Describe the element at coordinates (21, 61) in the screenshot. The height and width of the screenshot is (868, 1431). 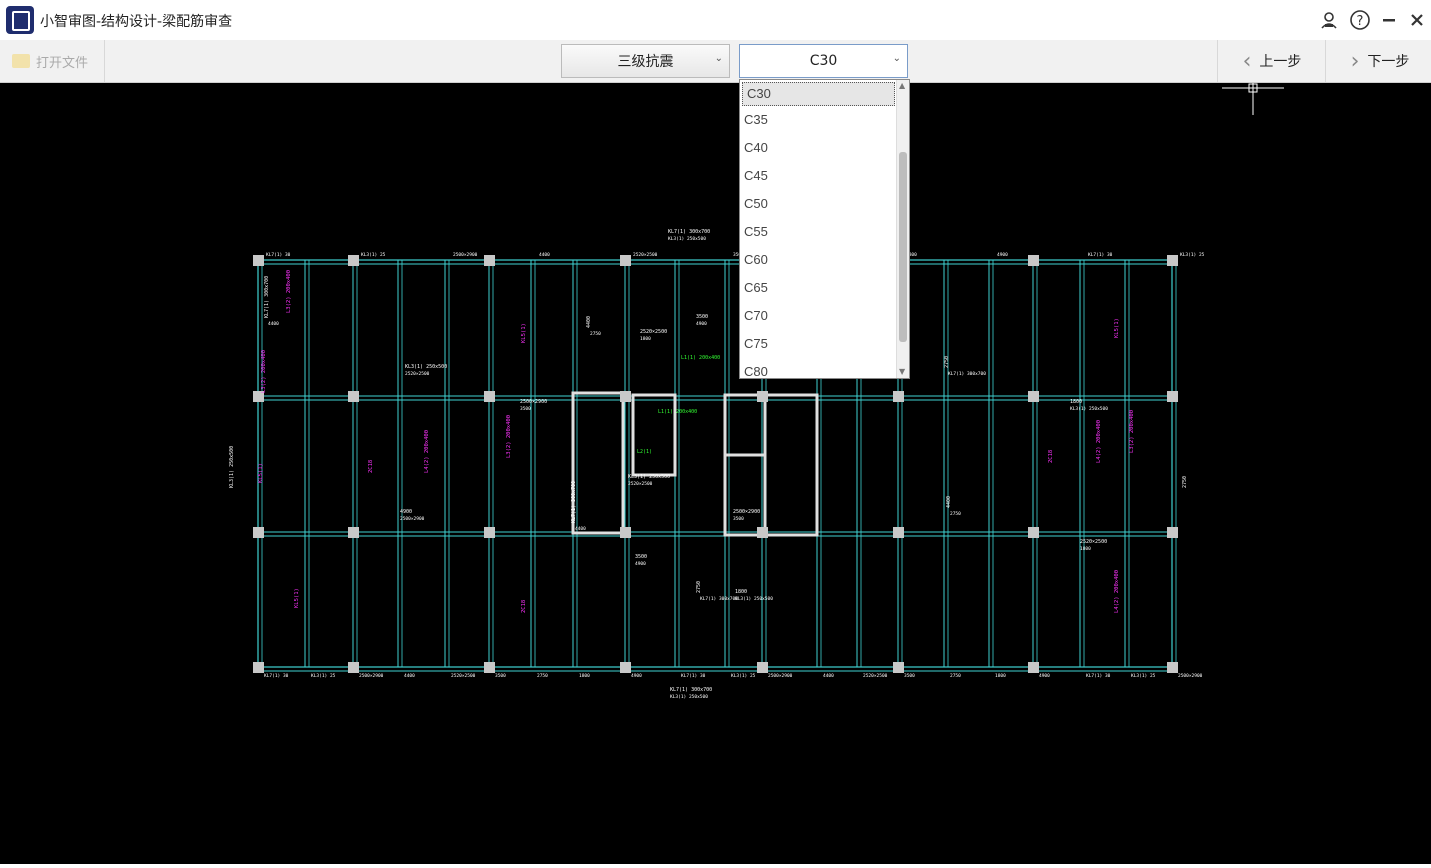
I see `folder-icon` at that location.